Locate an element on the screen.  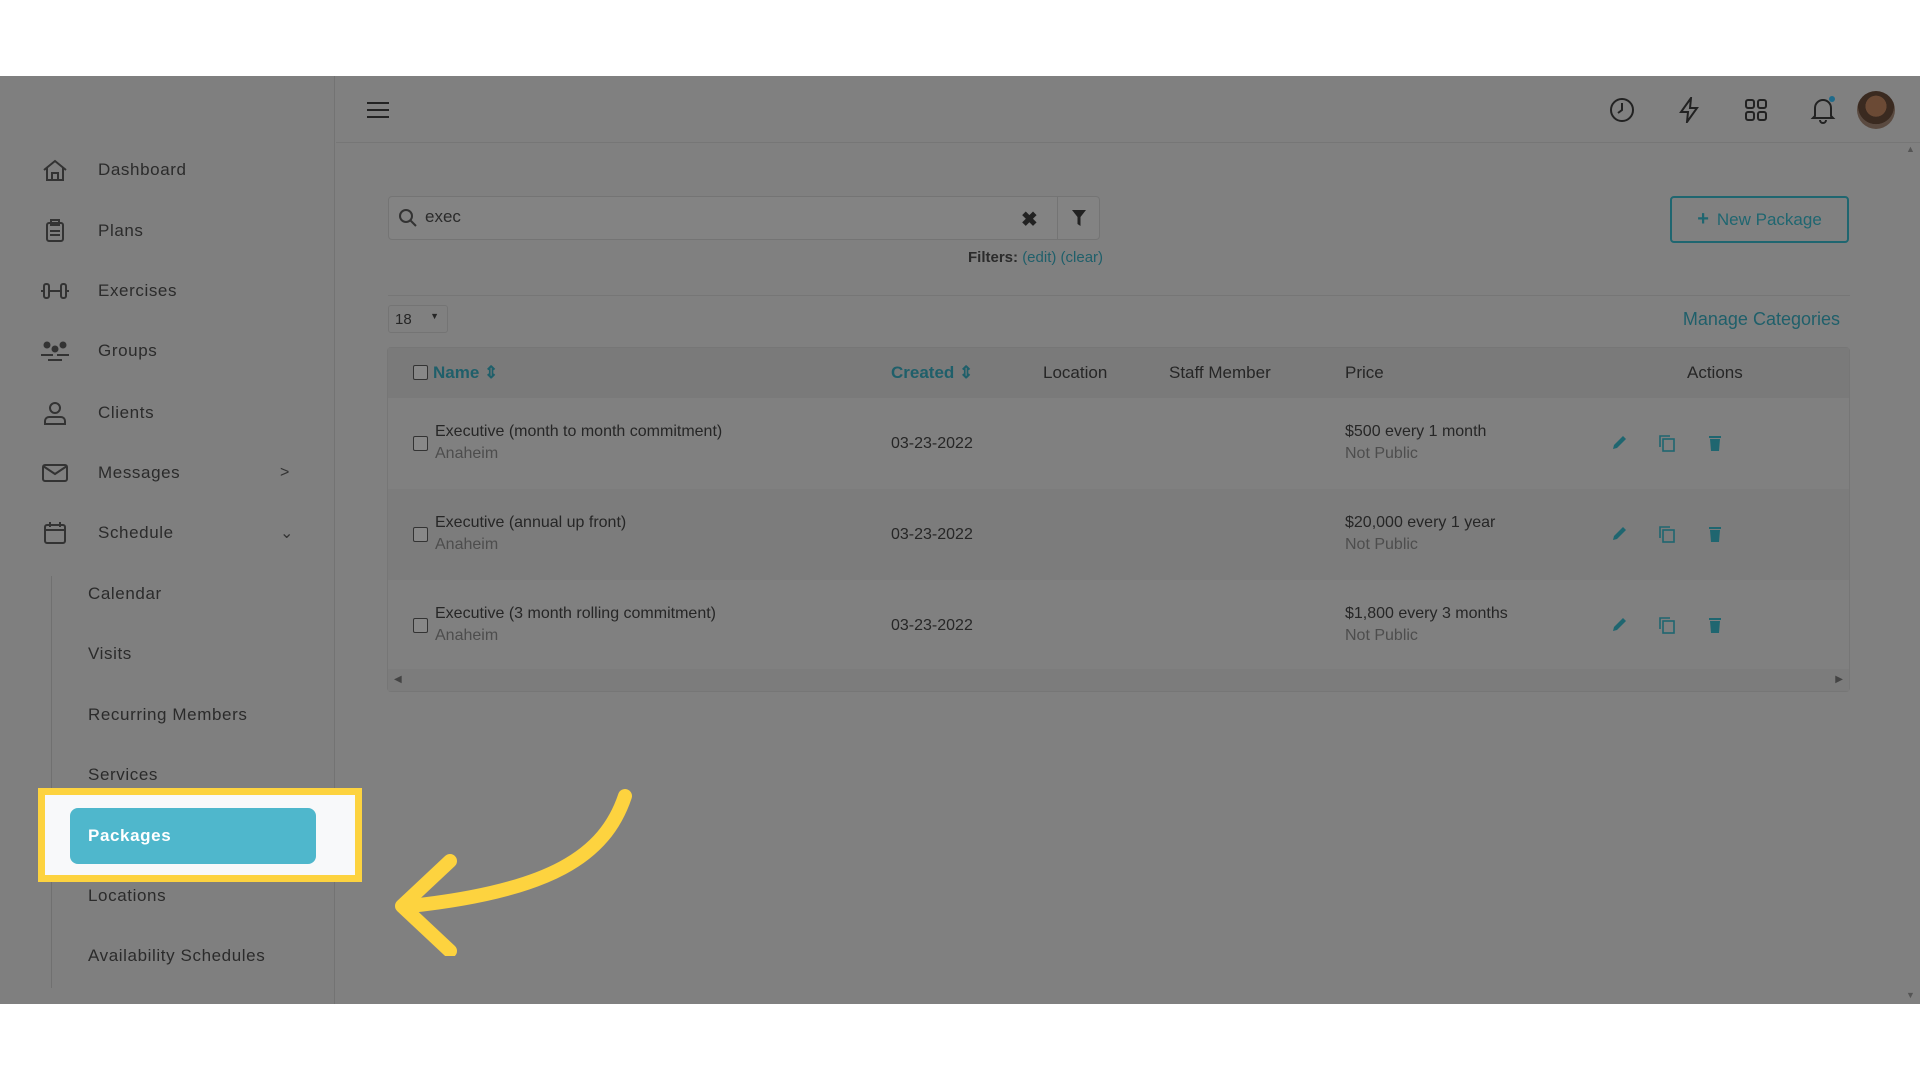
package-price: $1,800 every 3 months is located at coordinates (1426, 613).